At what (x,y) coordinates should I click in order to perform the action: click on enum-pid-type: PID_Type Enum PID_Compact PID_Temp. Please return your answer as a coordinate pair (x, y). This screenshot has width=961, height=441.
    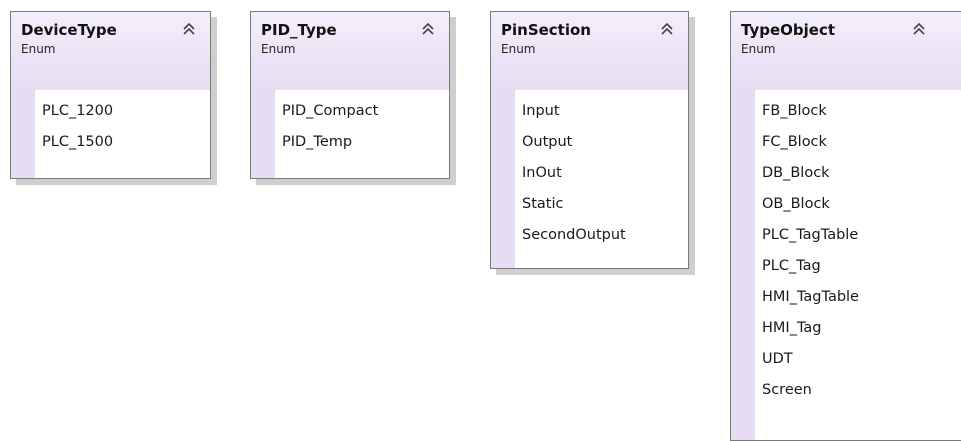
    Looking at the image, I should click on (350, 95).